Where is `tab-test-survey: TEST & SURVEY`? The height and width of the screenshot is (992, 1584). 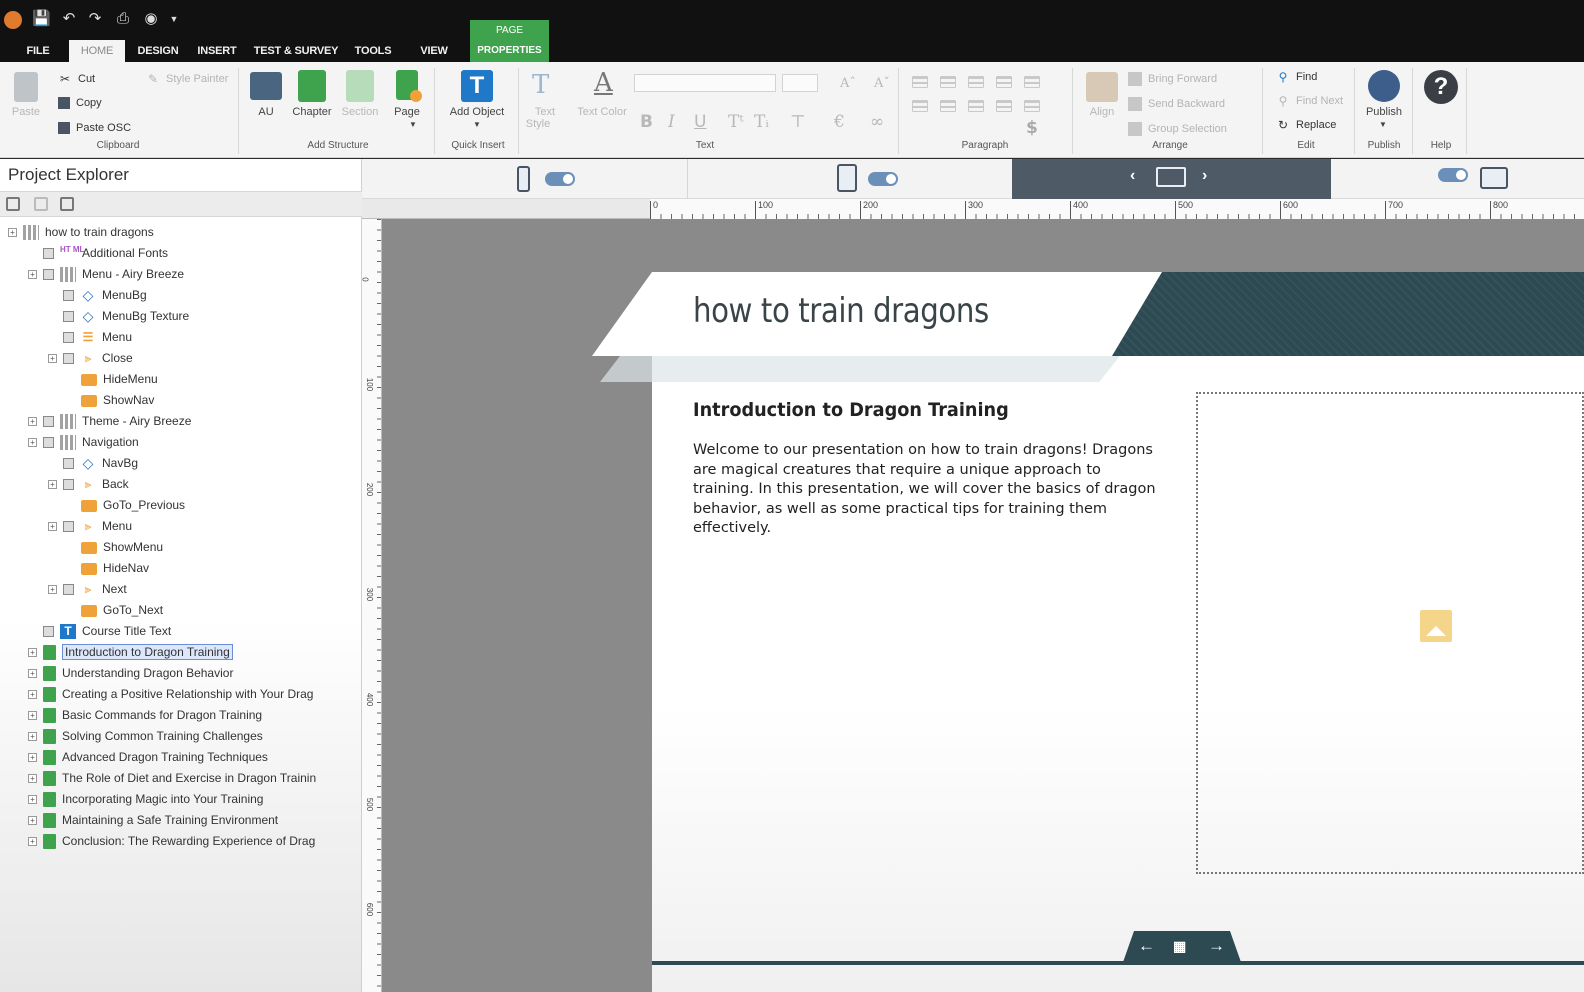 tab-test-survey: TEST & SURVEY is located at coordinates (296, 51).